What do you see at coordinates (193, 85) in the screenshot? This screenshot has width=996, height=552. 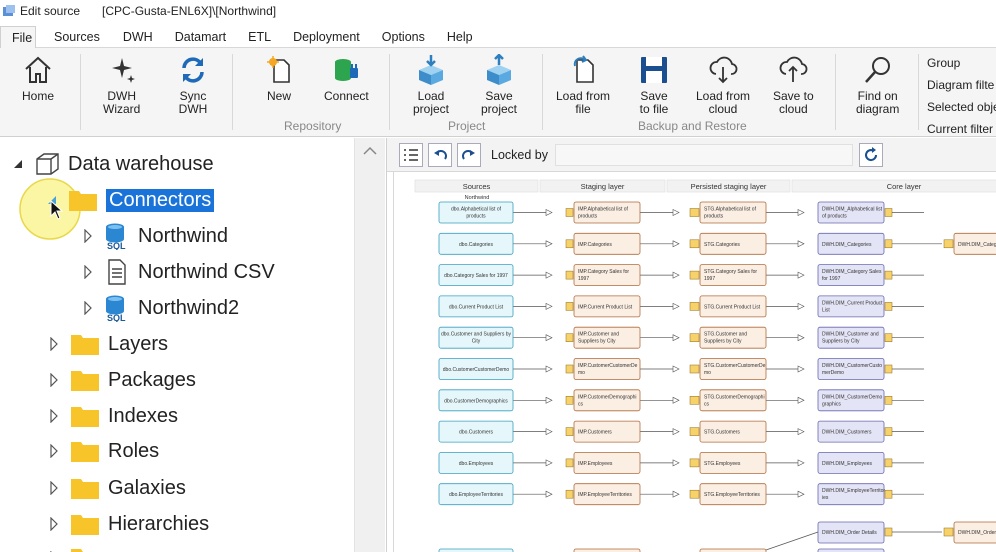 I see `sync-dwh-button: Sync DWH` at bounding box center [193, 85].